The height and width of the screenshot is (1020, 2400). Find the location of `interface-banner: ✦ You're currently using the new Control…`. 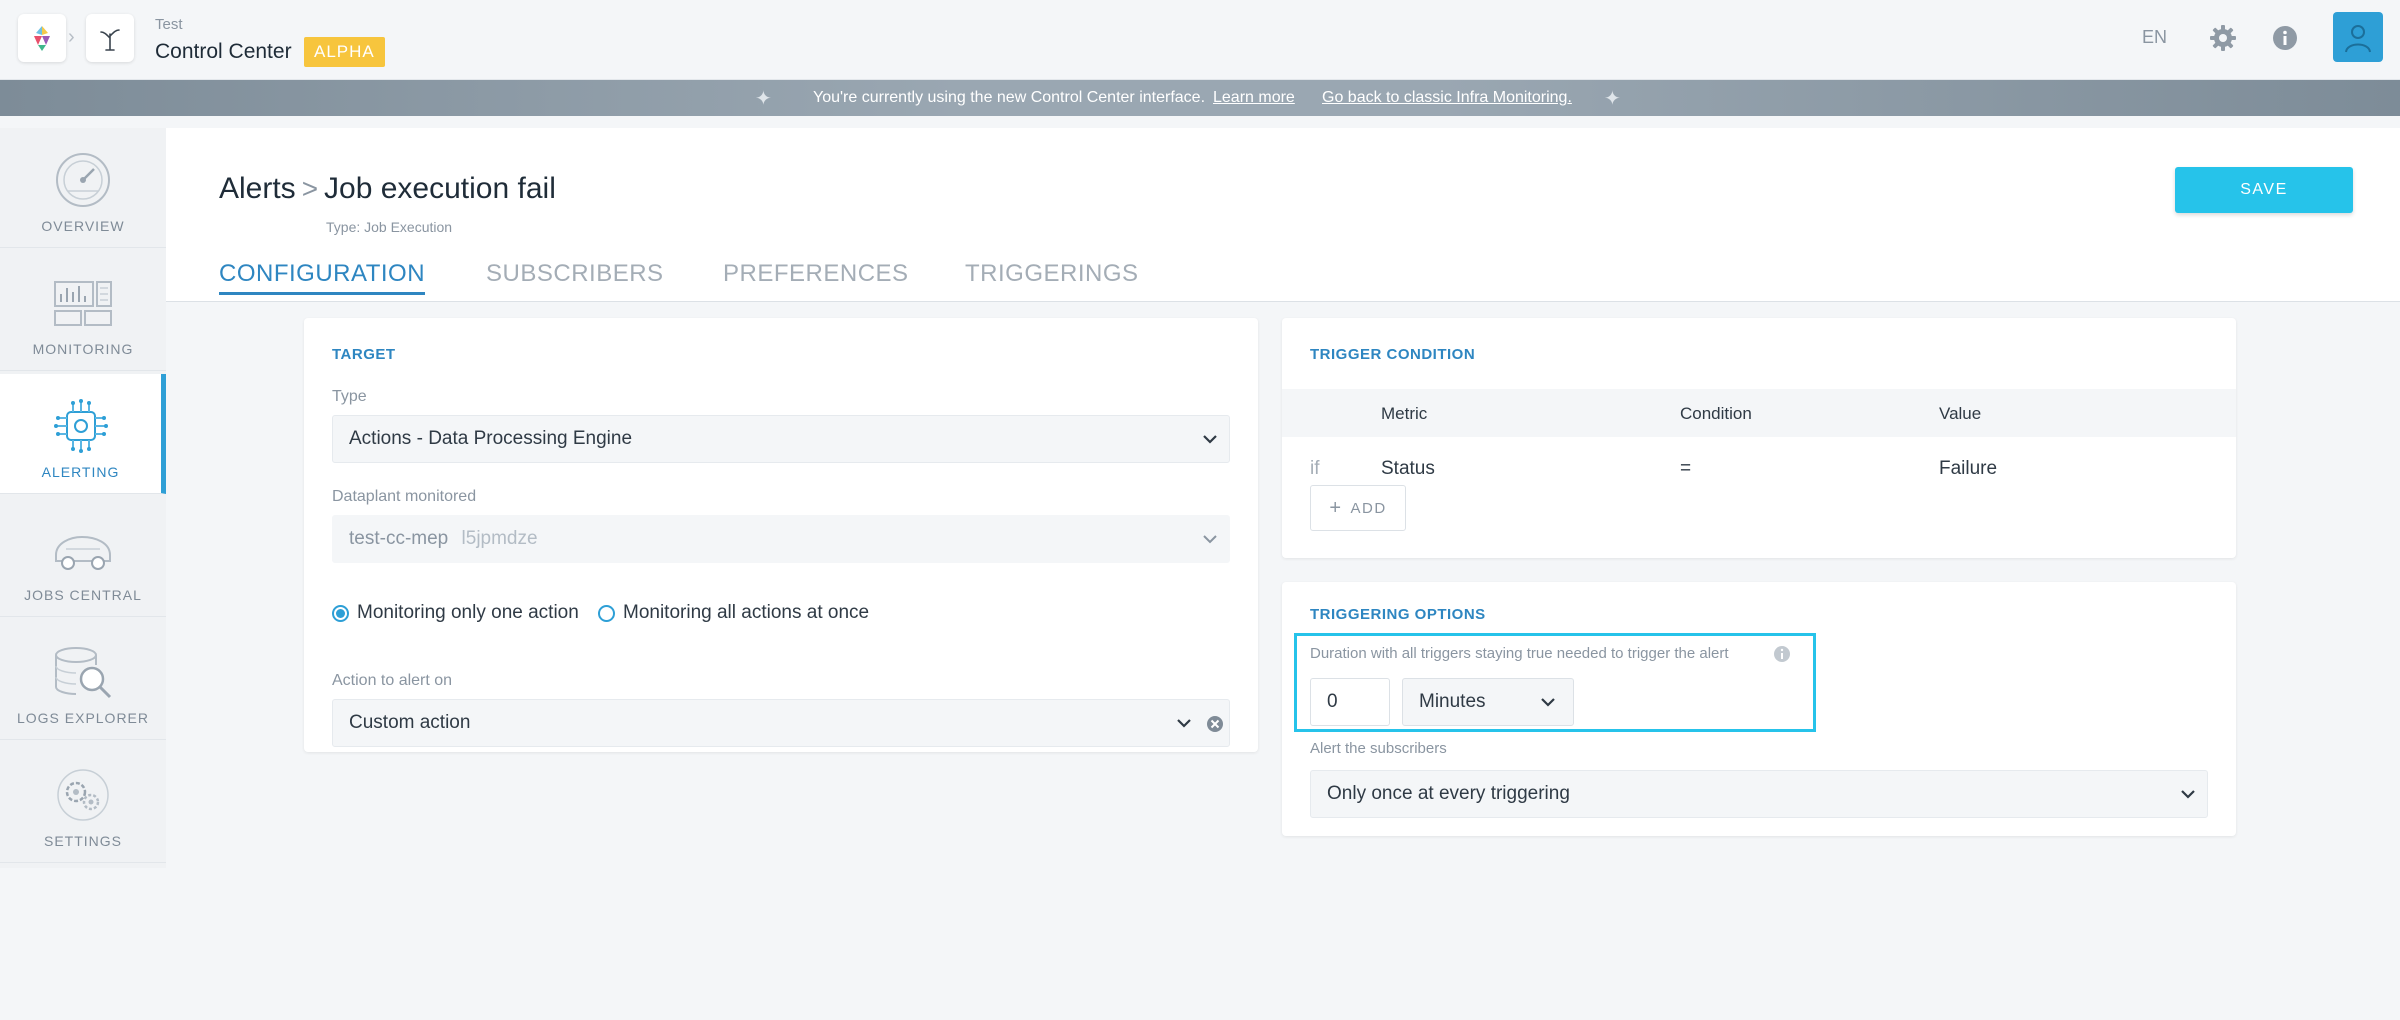

interface-banner: ✦ You're currently using the new Control… is located at coordinates (1200, 98).